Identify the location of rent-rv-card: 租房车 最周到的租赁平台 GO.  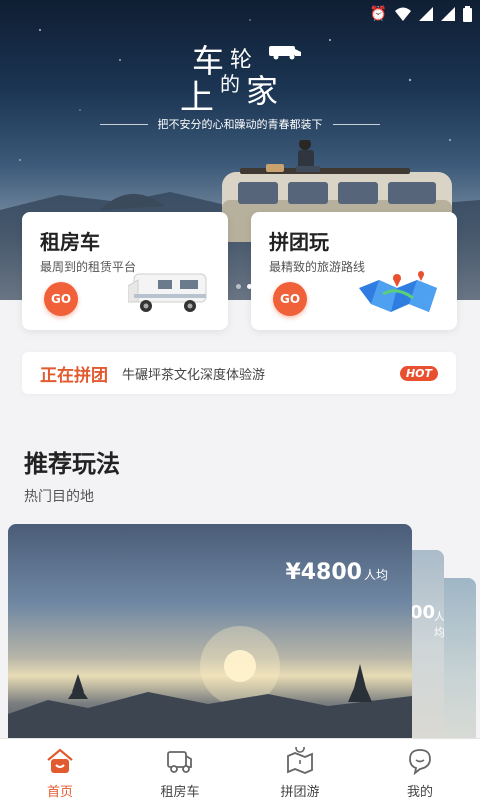
(125, 271).